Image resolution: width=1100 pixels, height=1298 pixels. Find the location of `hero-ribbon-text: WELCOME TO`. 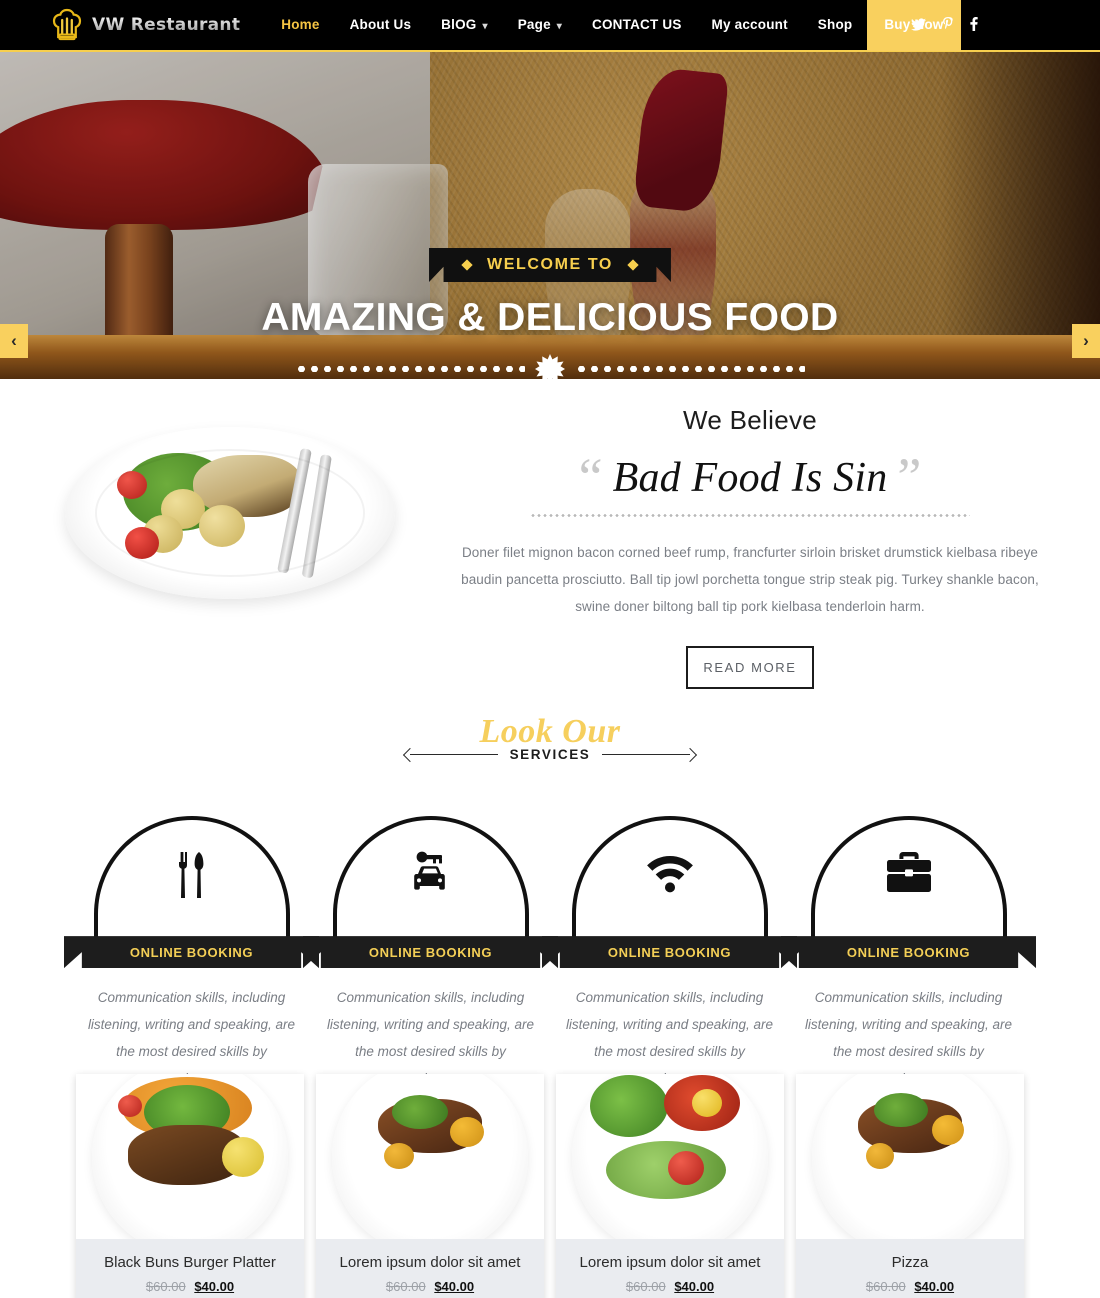

hero-ribbon-text: WELCOME TO is located at coordinates (550, 264).